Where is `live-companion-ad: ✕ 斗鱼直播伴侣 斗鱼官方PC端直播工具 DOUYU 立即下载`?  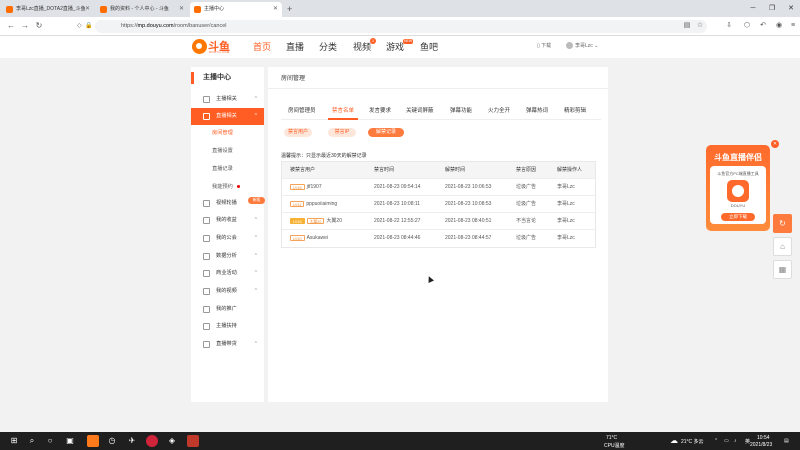 live-companion-ad: ✕ 斗鱼直播伴侣 斗鱼官方PC端直播工具 DOUYU 立即下载 is located at coordinates (742, 185).